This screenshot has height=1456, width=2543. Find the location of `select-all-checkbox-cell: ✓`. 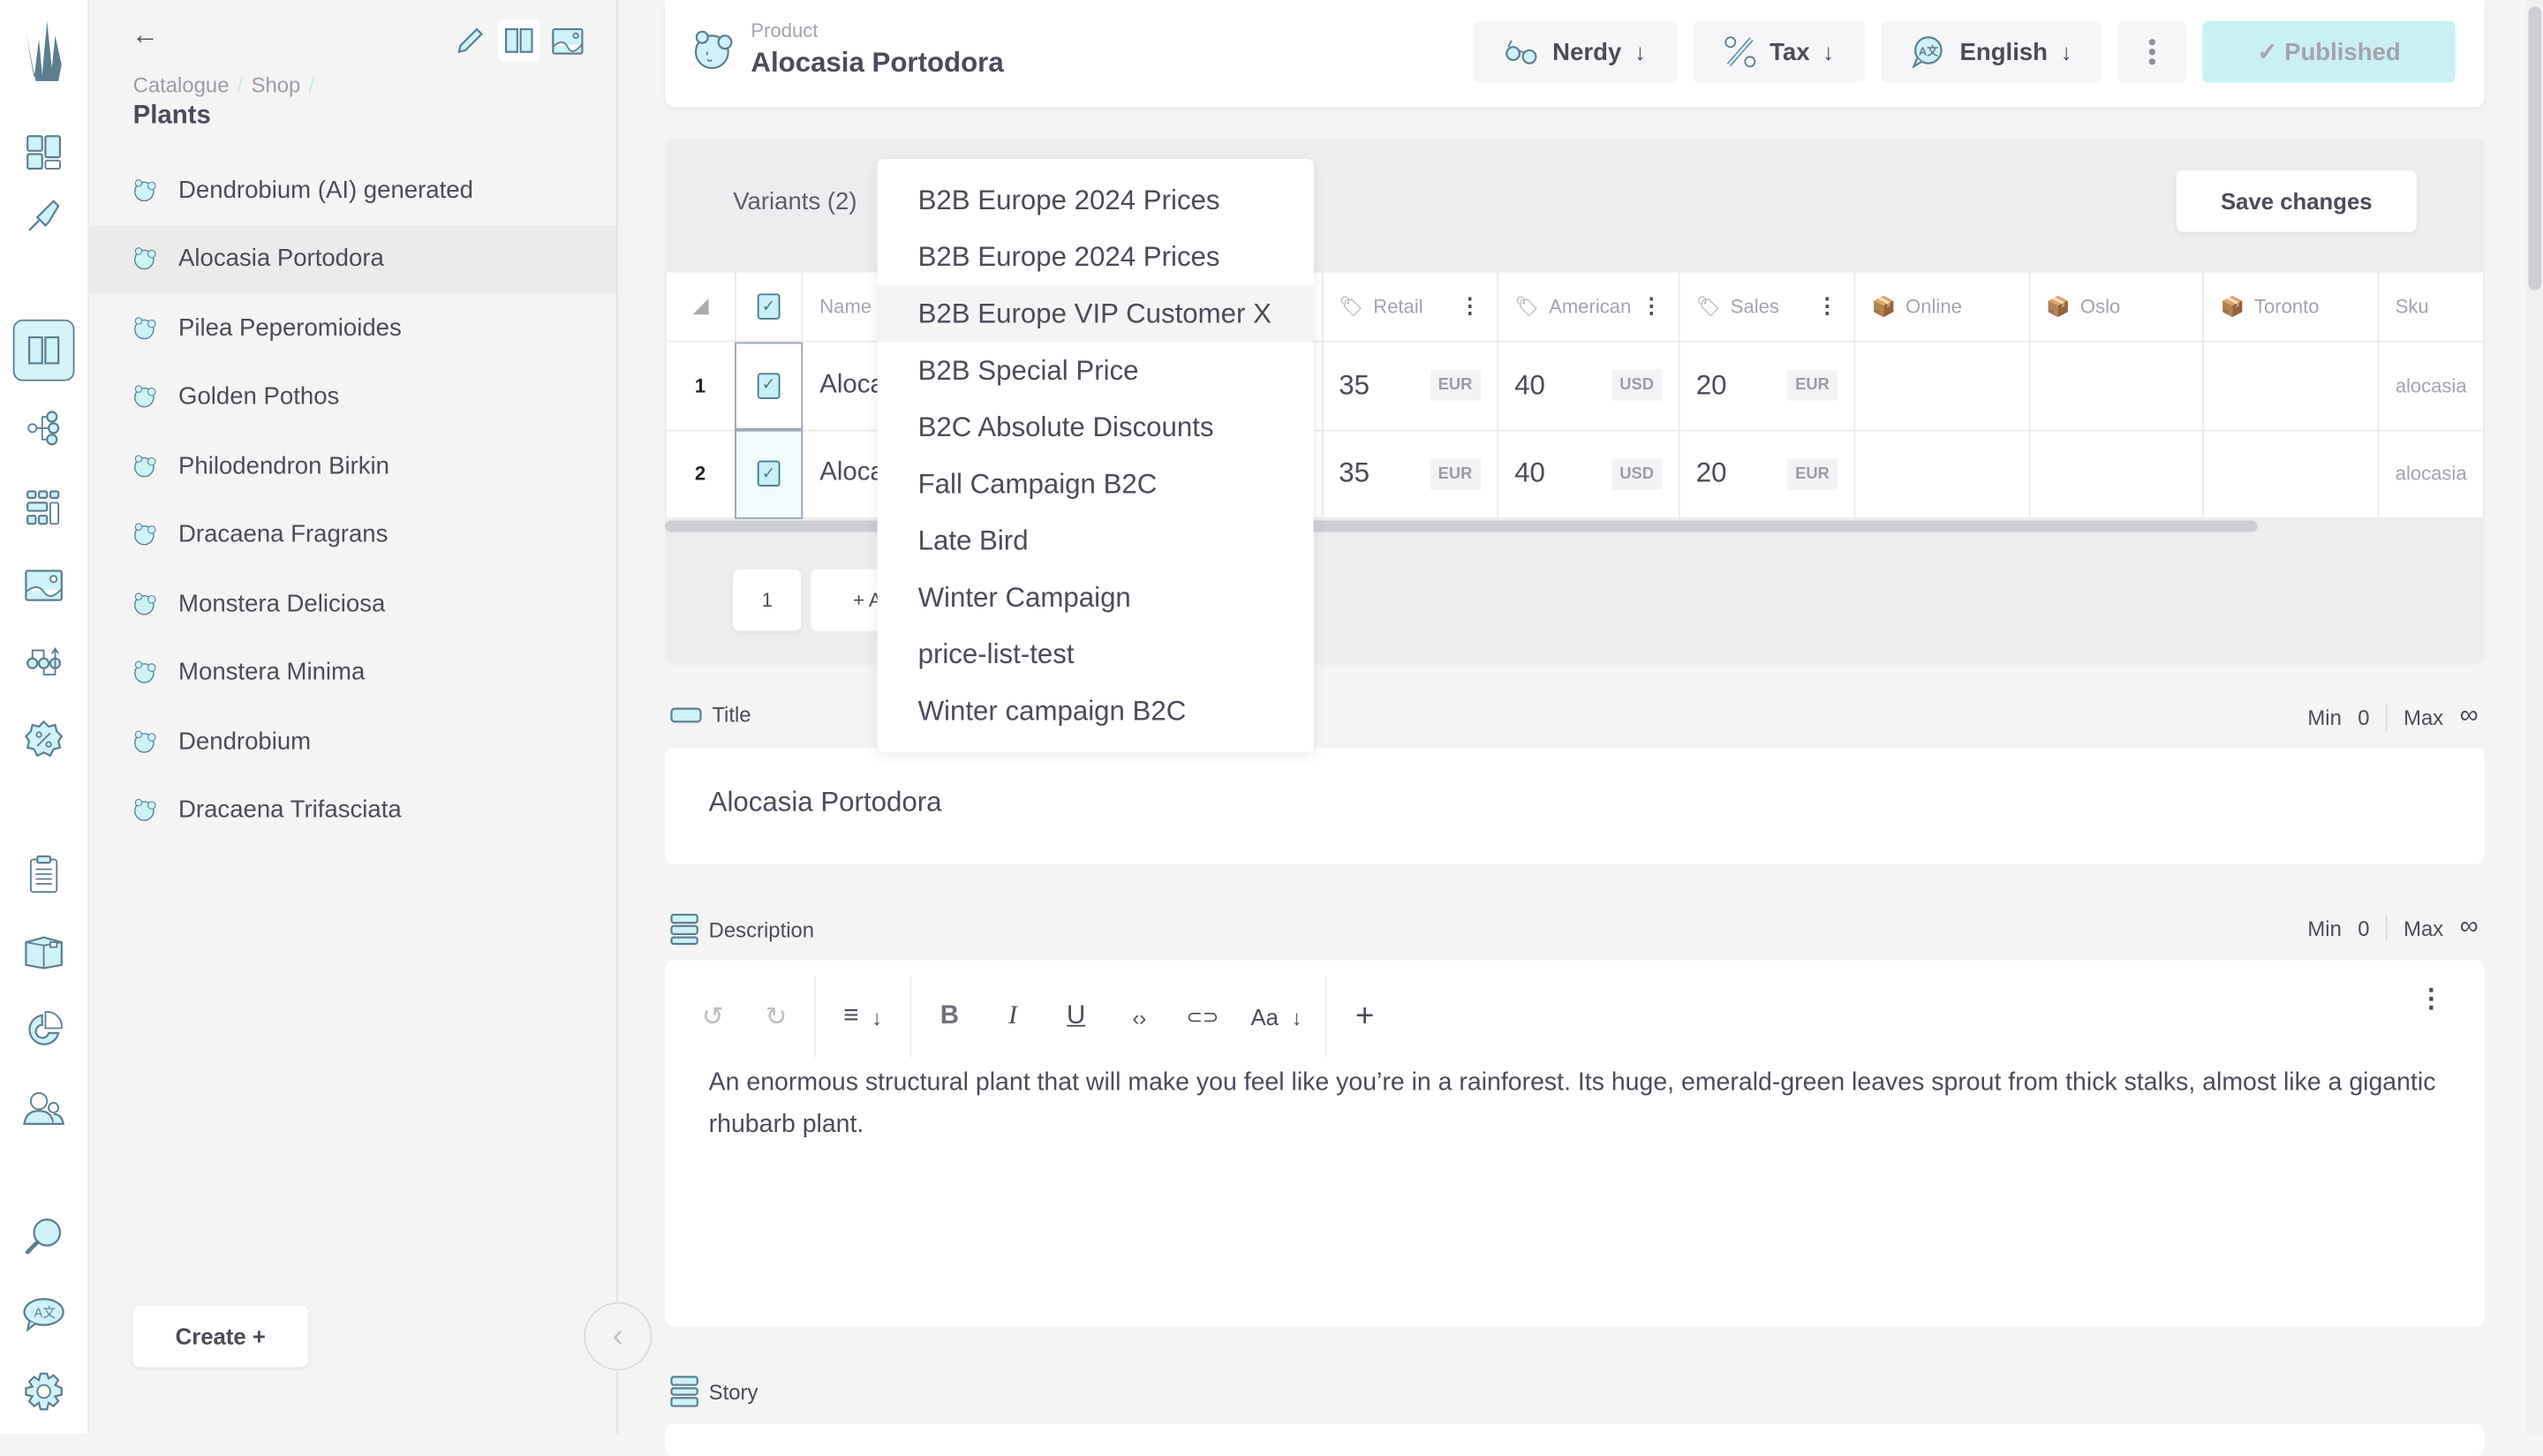

select-all-checkbox-cell: ✓ is located at coordinates (769, 306).